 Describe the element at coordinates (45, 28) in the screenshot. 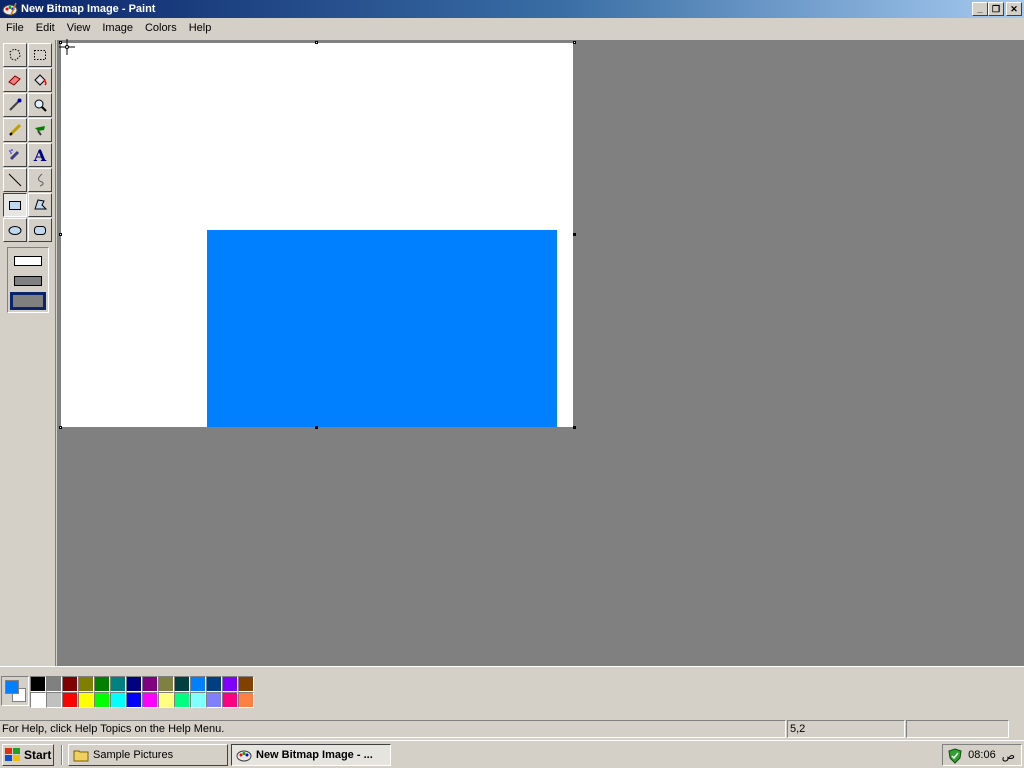

I see `menu-edit: Edit` at that location.